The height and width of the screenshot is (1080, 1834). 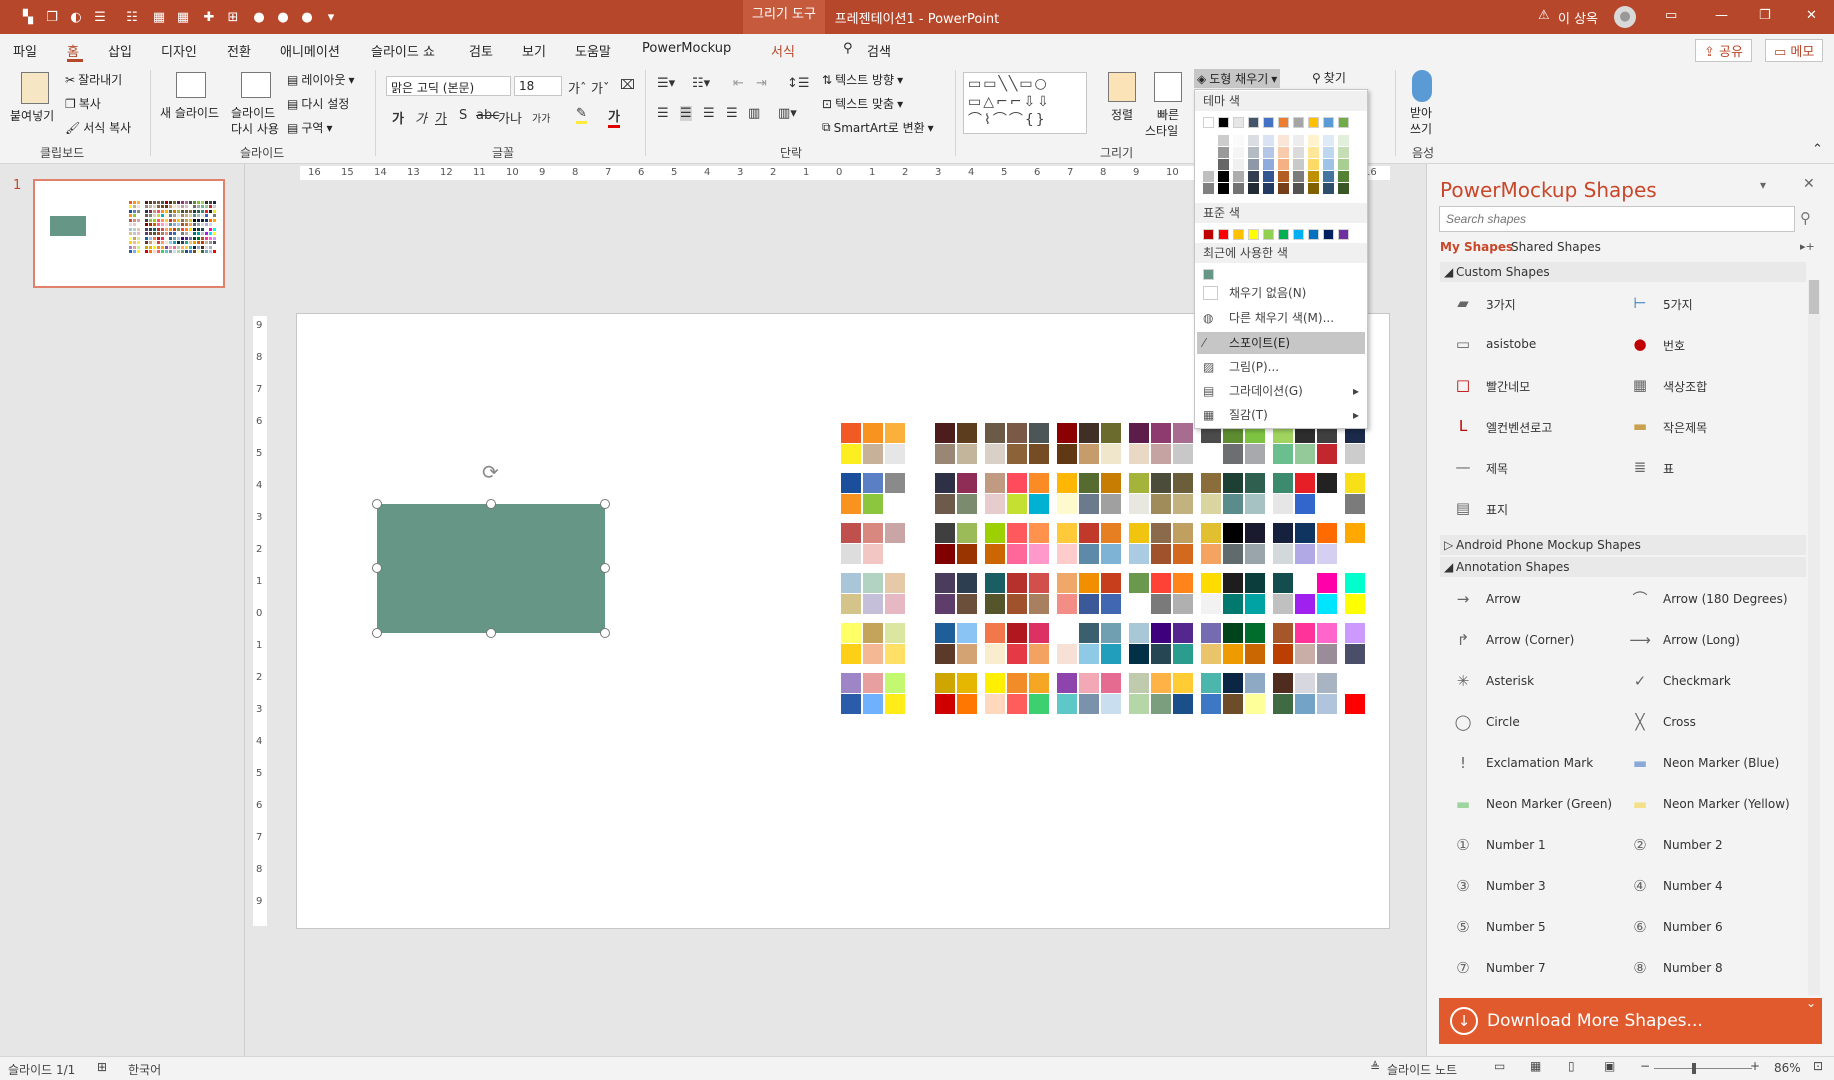 What do you see at coordinates (1421, 128) in the screenshot?
I see `dictate-line2: 쓰기` at bounding box center [1421, 128].